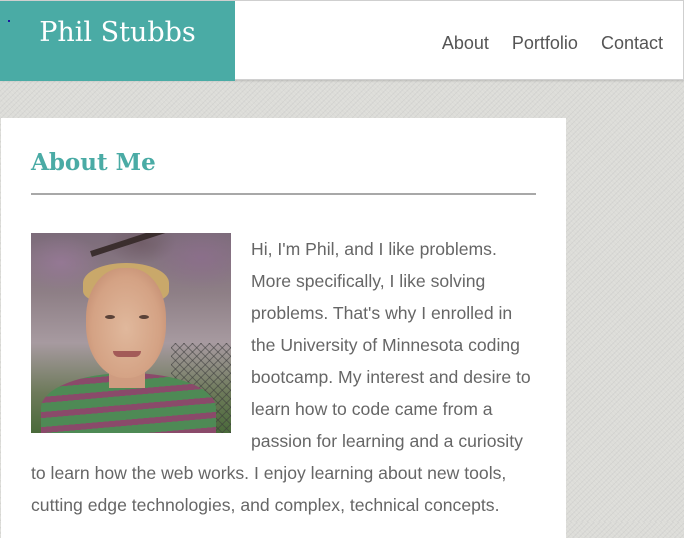 The width and height of the screenshot is (684, 538). I want to click on face, so click(126, 323).